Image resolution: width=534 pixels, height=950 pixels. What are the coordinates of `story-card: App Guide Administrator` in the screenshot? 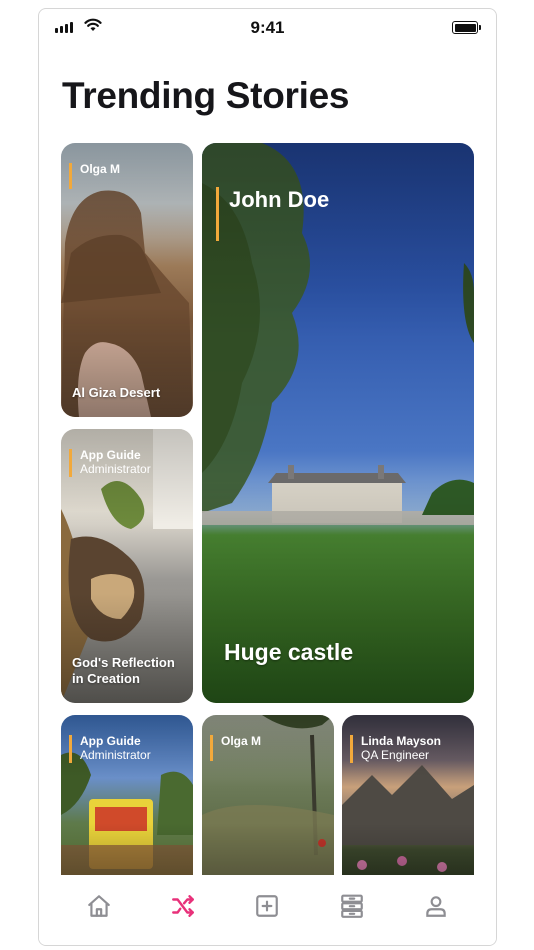 It's located at (127, 805).